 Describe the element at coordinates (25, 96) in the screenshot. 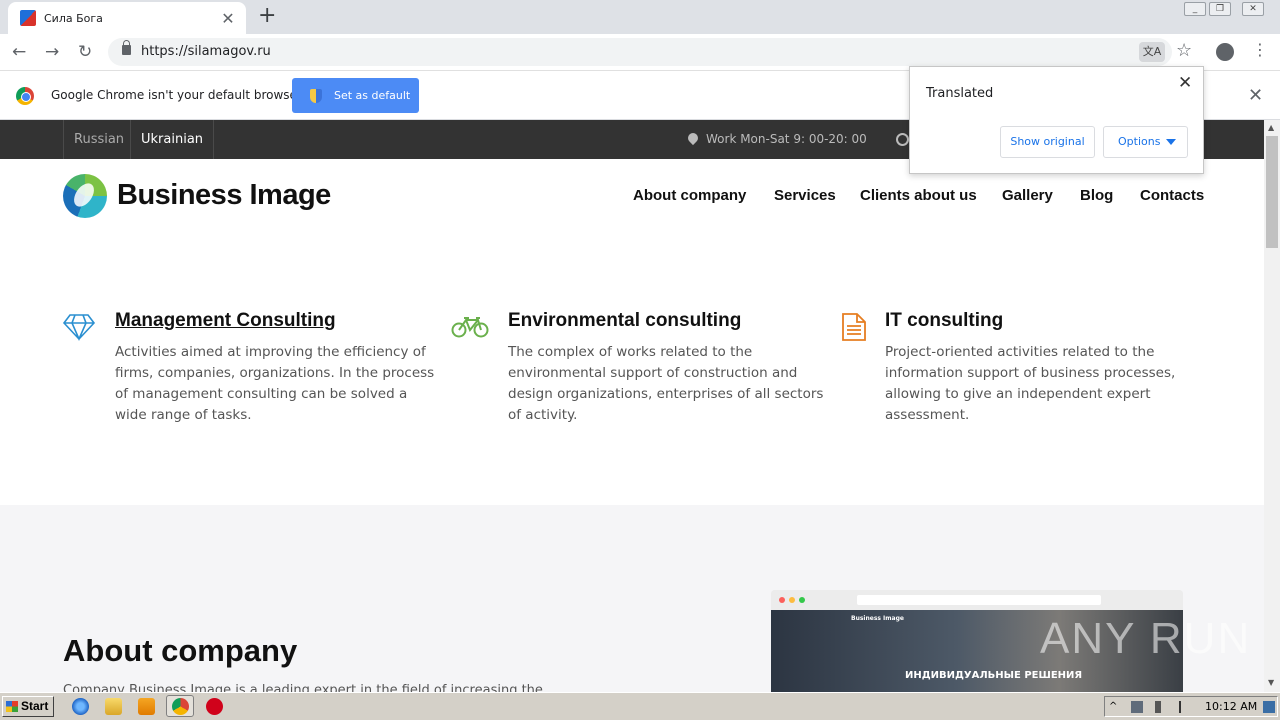

I see `chrome-logo-icon` at that location.